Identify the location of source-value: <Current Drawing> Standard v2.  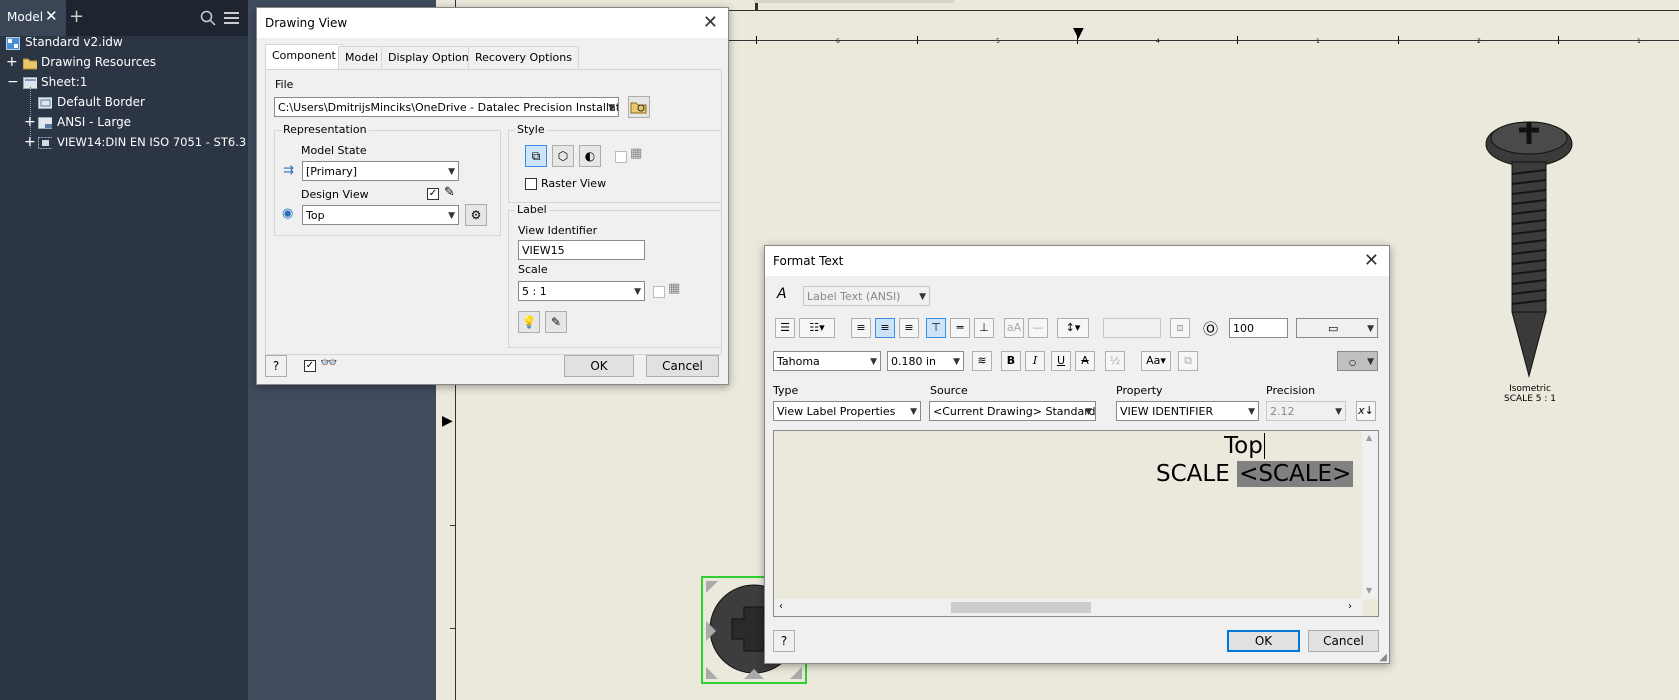
(1014, 411).